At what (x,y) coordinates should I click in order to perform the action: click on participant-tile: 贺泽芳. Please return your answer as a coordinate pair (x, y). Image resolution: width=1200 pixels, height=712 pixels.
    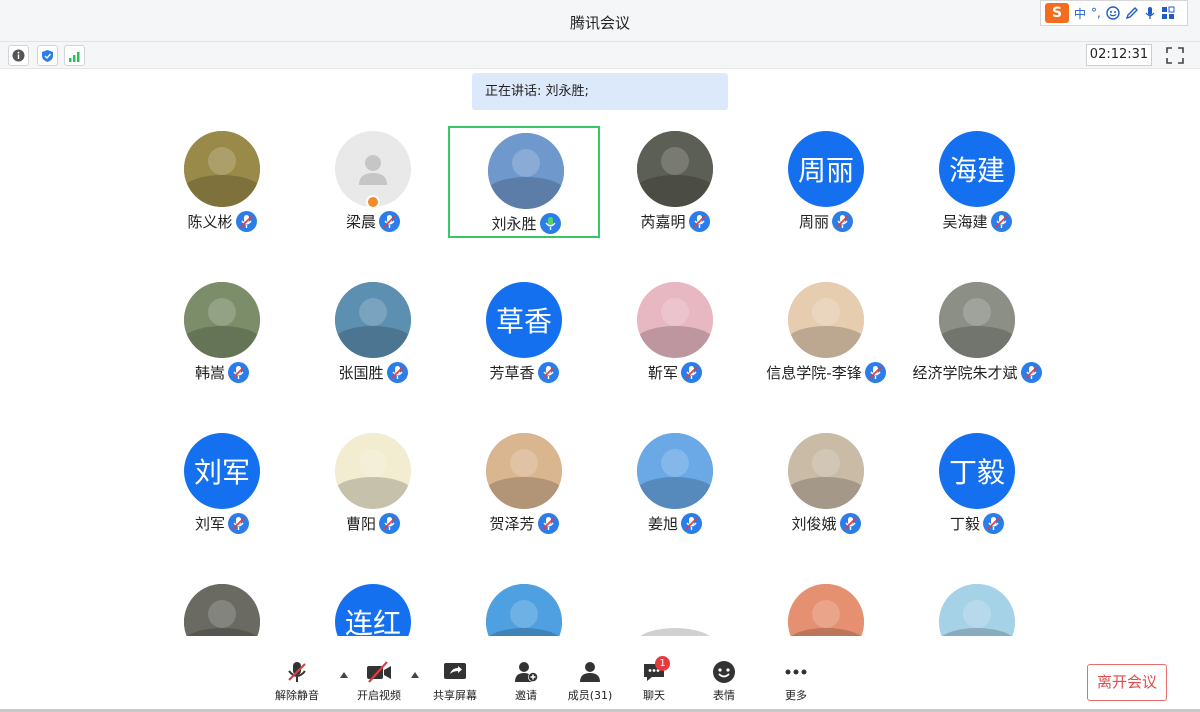
    Looking at the image, I should click on (524, 484).